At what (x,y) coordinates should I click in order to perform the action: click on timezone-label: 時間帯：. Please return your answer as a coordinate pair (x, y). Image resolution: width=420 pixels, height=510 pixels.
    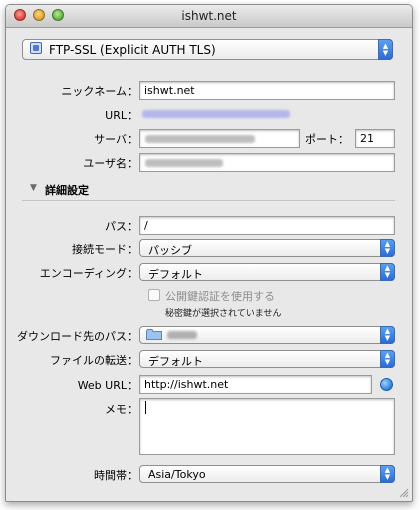
    Looking at the image, I should click on (116, 475).